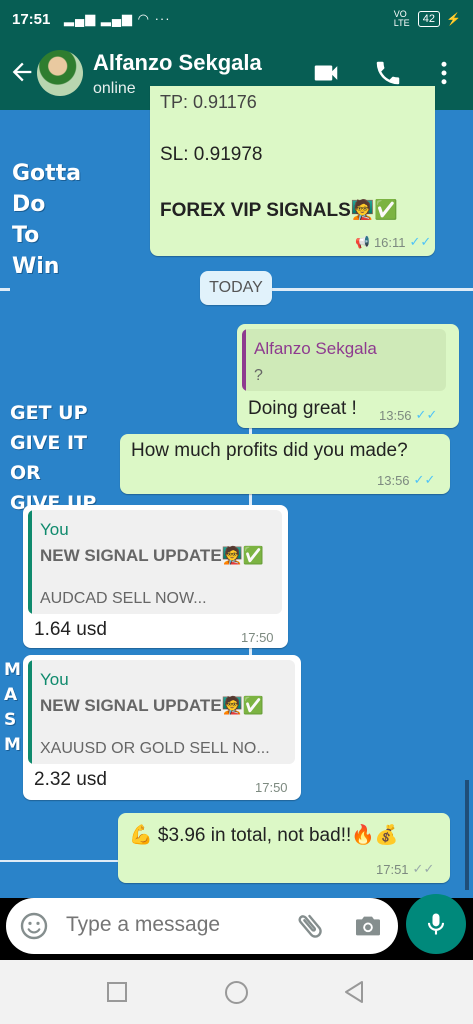  I want to click on contact-name: Alfanzo Sekgala, so click(177, 63).